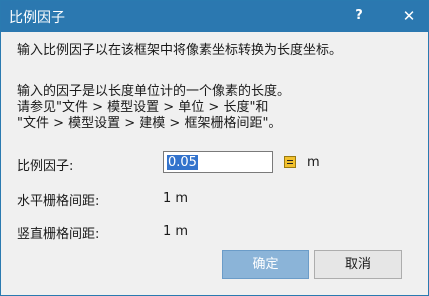 The height and width of the screenshot is (296, 429). Describe the element at coordinates (409, 16) in the screenshot. I see `close-button: ✕` at that location.